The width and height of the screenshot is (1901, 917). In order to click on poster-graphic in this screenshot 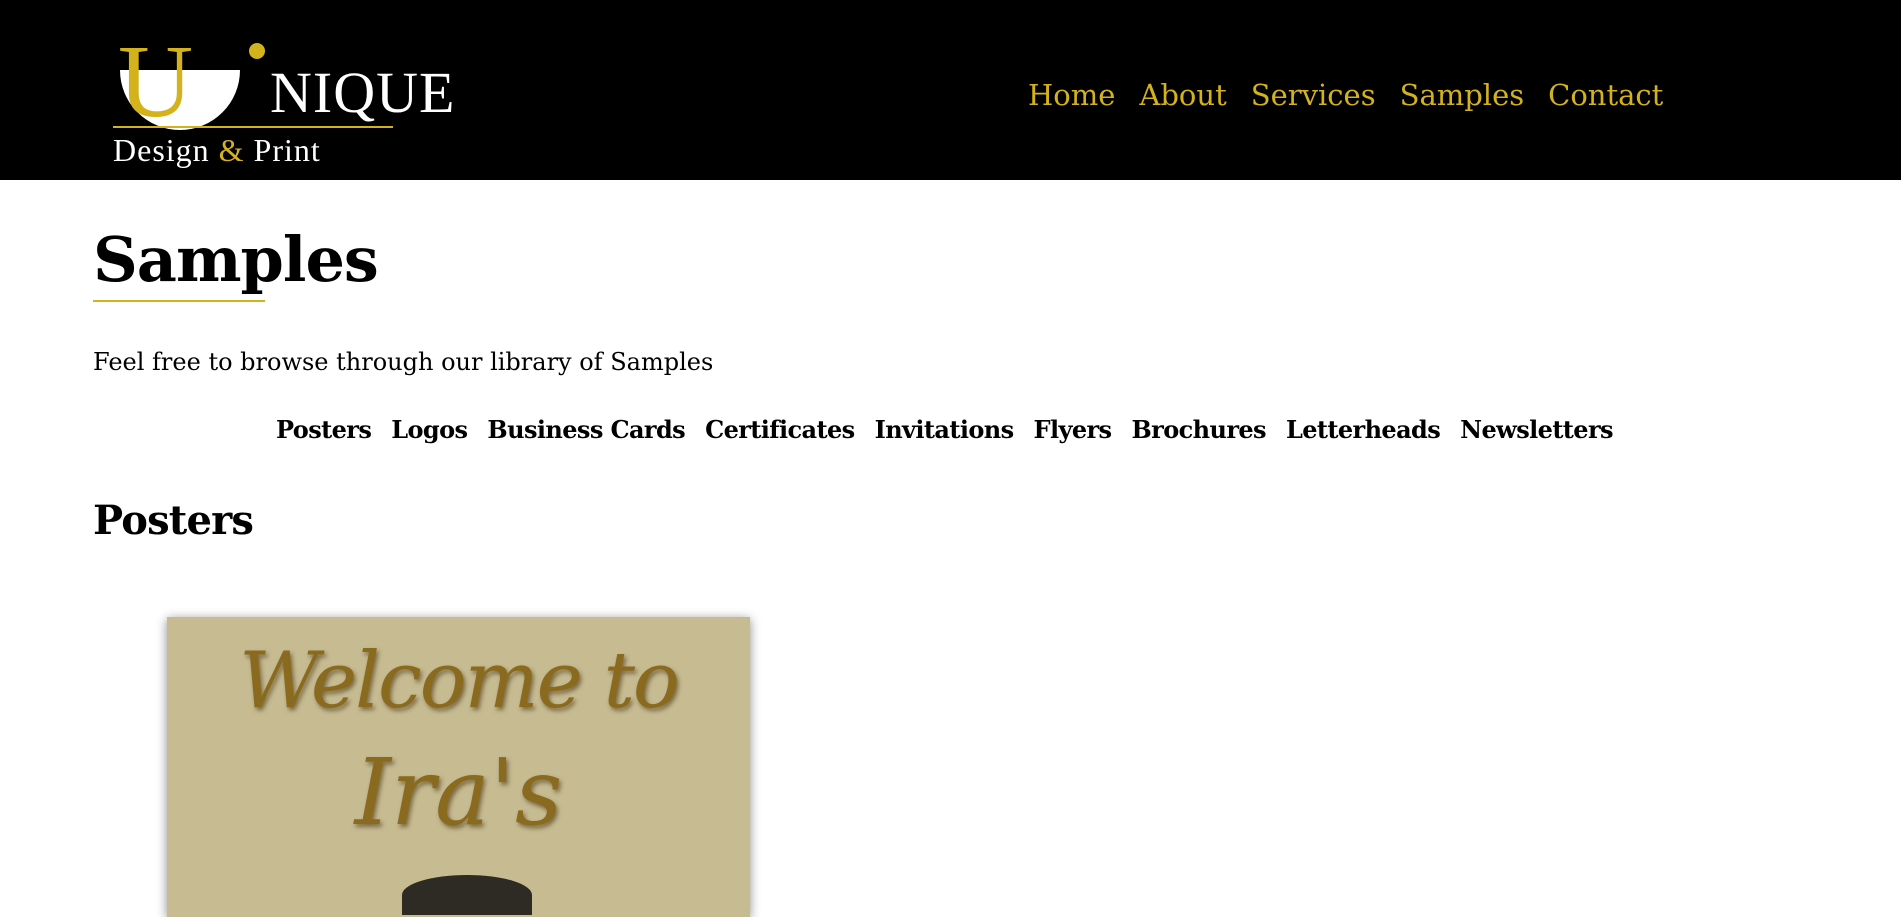, I will do `click(467, 895)`.